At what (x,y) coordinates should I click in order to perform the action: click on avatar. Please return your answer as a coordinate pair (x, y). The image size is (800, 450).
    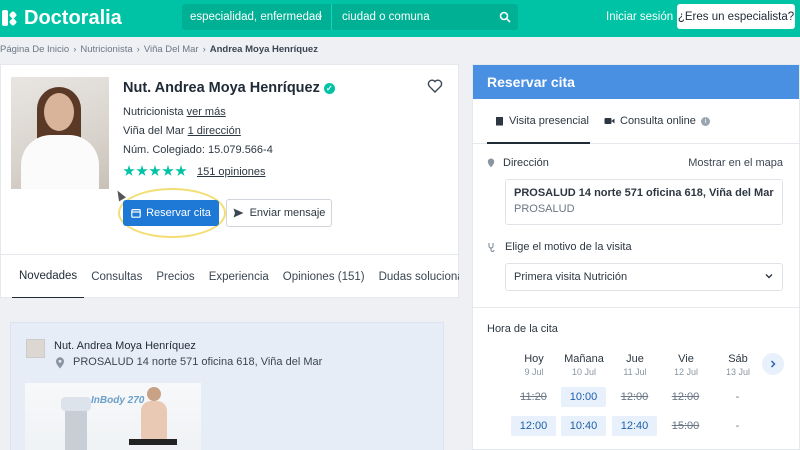
    Looking at the image, I should click on (35, 348).